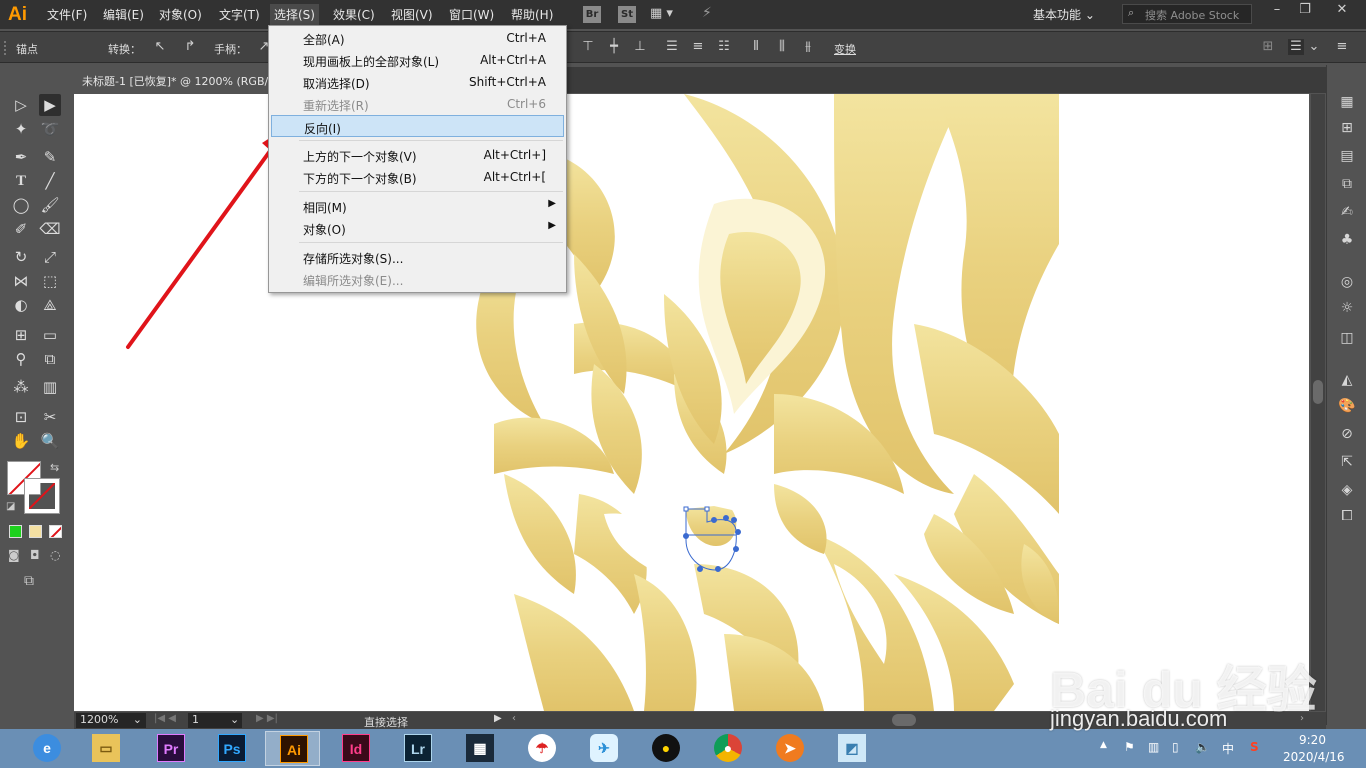  I want to click on convert-to-corner-icon: ↖, so click(160, 47).